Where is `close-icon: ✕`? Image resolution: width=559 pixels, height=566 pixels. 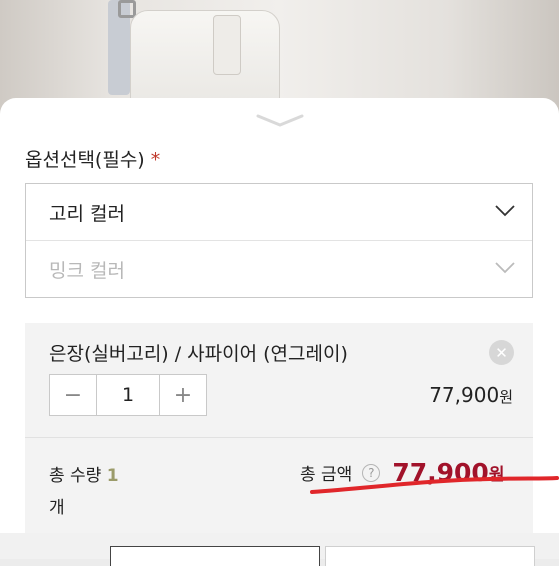 close-icon: ✕ is located at coordinates (501, 352).